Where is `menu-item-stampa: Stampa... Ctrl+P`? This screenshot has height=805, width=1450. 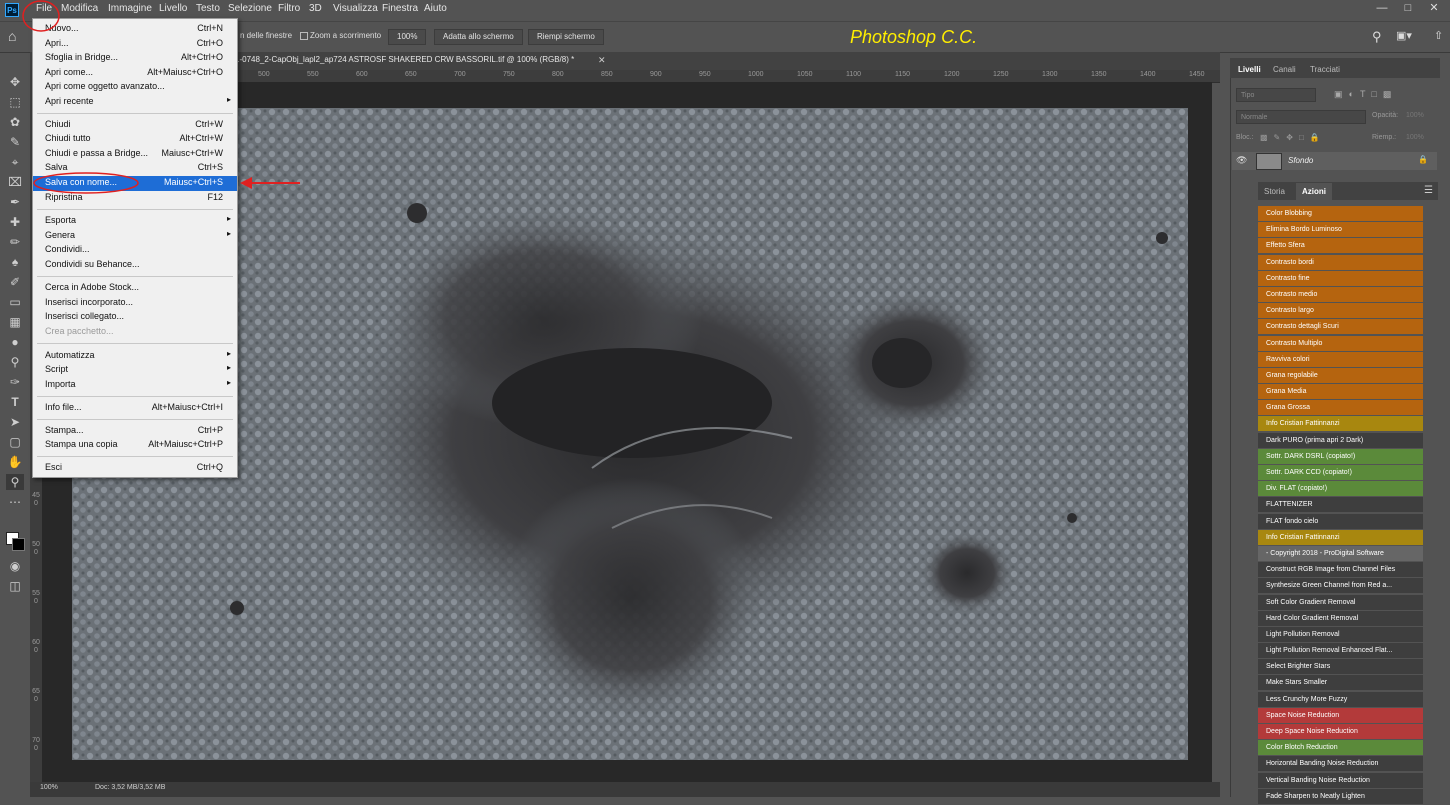 menu-item-stampa: Stampa... Ctrl+P is located at coordinates (135, 431).